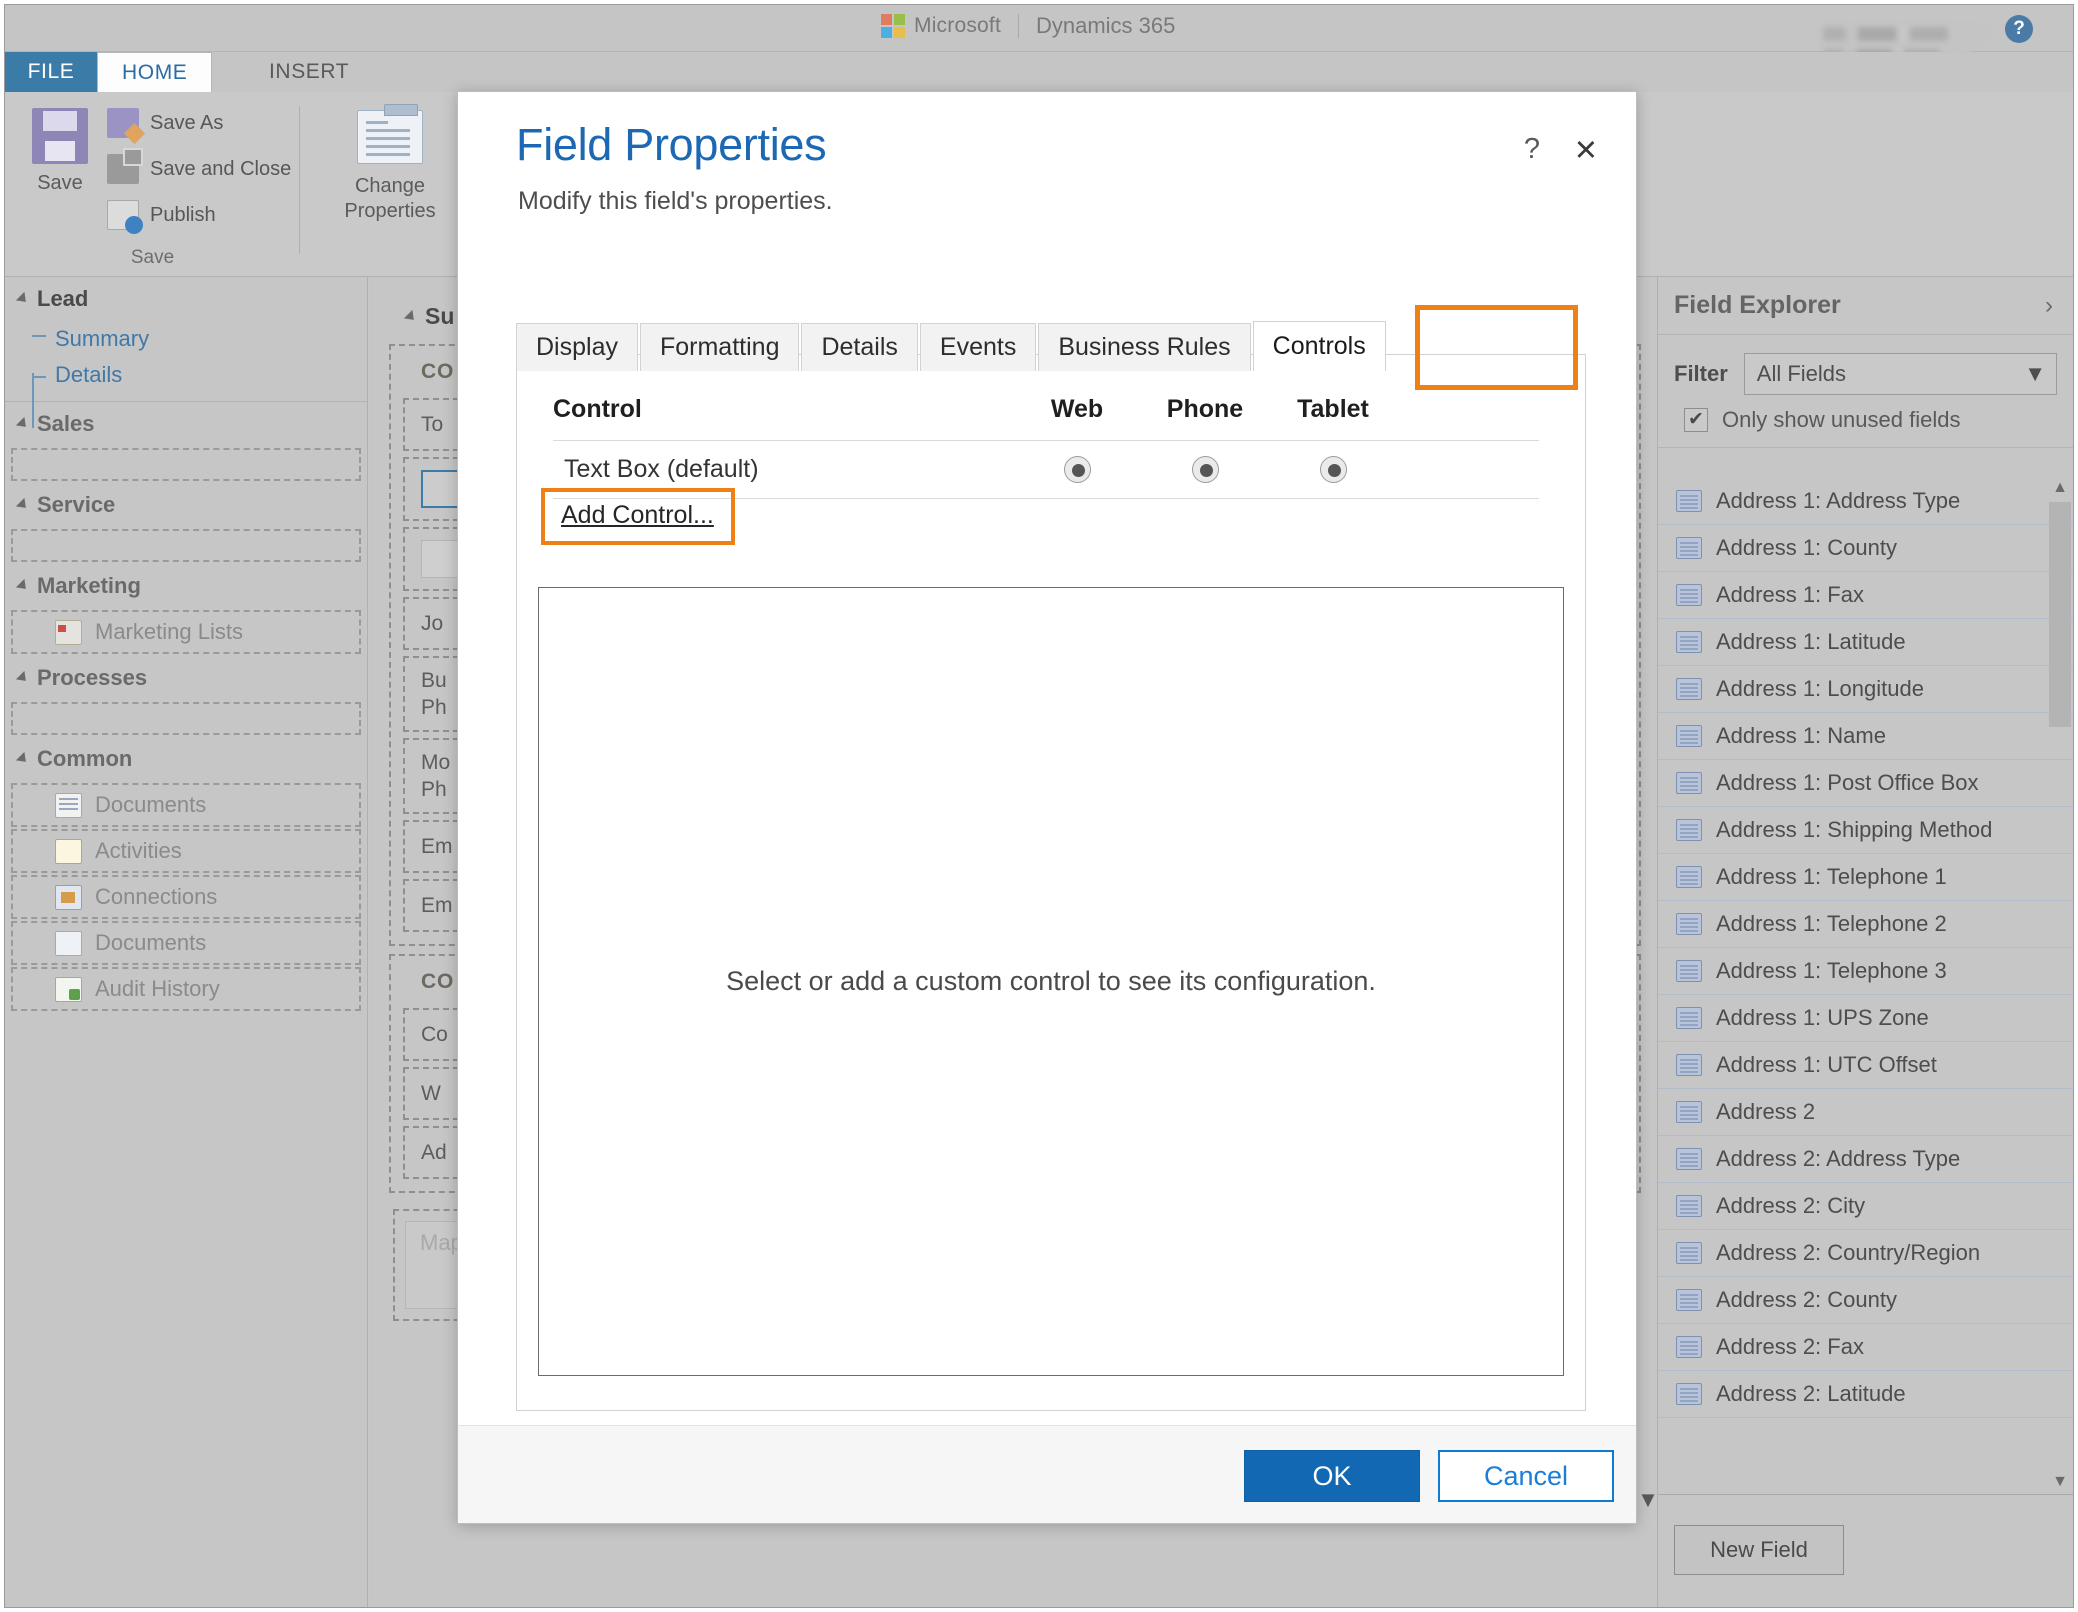  I want to click on tablet-radio-cell, so click(1333, 469).